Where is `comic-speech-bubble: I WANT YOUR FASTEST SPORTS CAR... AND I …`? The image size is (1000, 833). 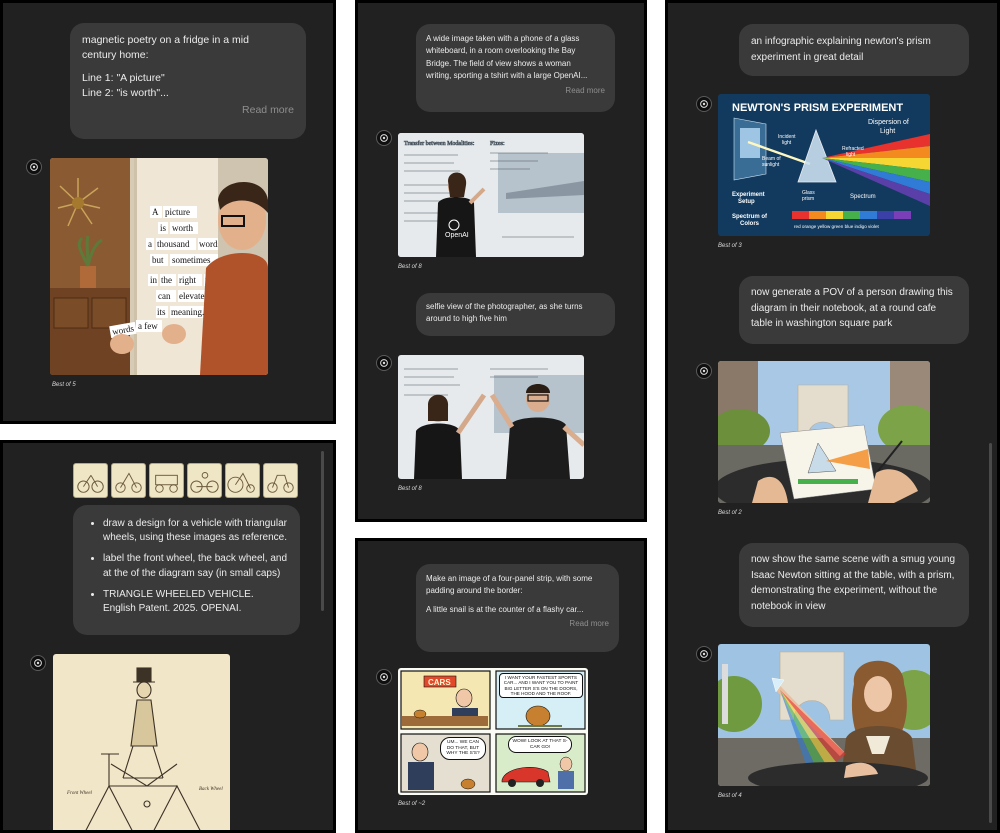 comic-speech-bubble: I WANT YOUR FASTEST SPORTS CAR... AND I … is located at coordinates (541, 686).